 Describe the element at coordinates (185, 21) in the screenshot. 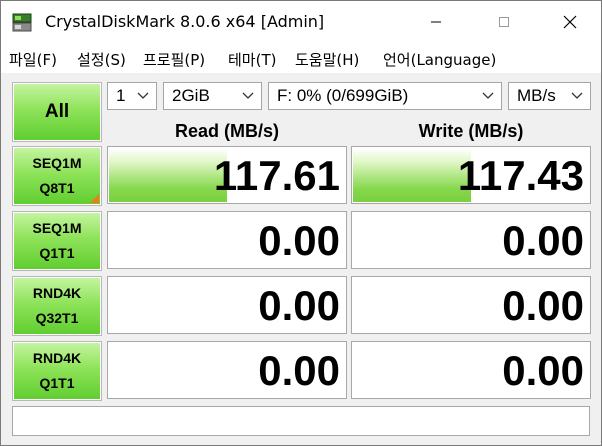

I see `window-title: CrystalDiskMark 8.0.6 x64 [Admin]` at that location.